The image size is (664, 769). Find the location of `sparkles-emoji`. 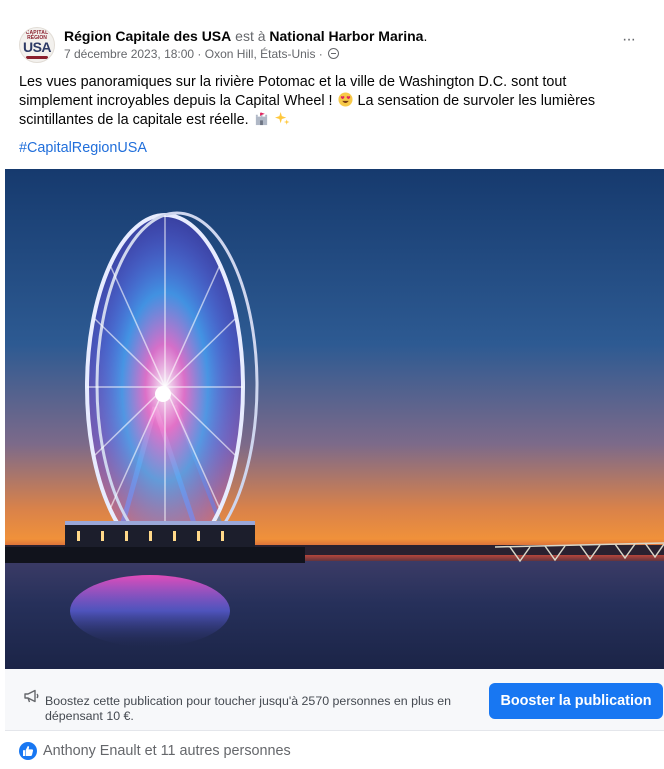

sparkles-emoji is located at coordinates (282, 118).